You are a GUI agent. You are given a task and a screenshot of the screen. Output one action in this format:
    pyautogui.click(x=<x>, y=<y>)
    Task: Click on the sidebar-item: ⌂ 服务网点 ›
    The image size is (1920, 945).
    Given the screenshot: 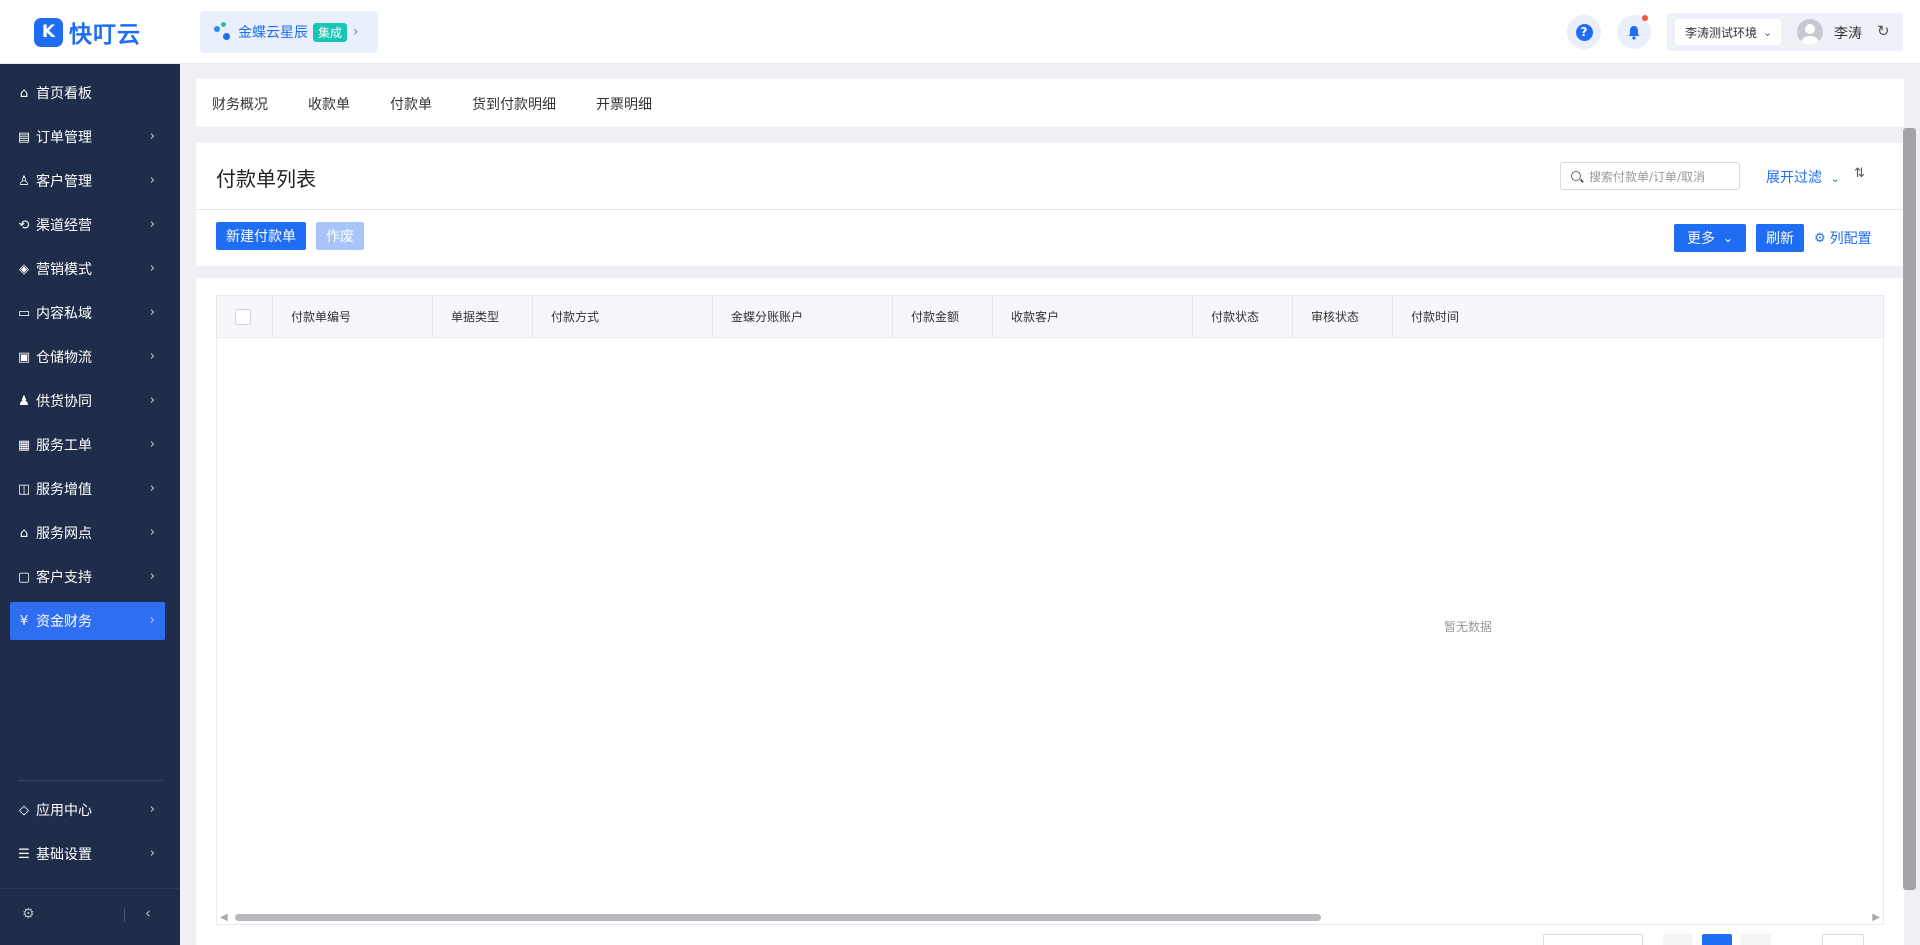 What is the action you would take?
    pyautogui.click(x=87, y=533)
    